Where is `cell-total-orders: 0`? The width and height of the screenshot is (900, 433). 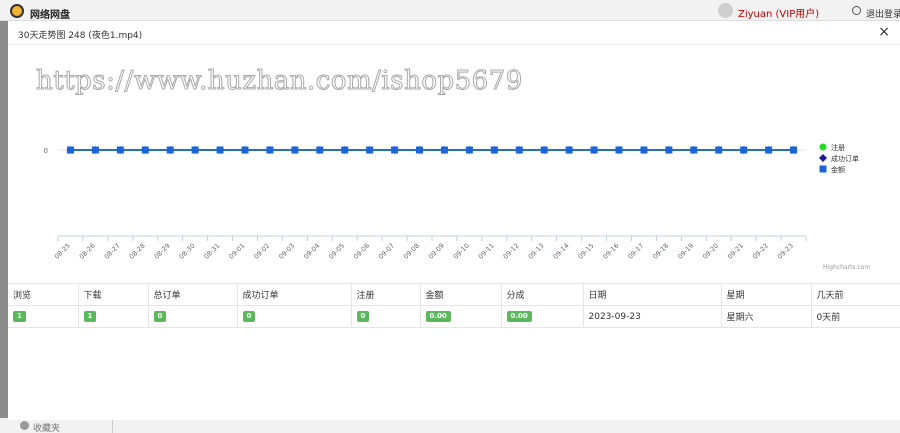
cell-total-orders: 0 is located at coordinates (192, 316).